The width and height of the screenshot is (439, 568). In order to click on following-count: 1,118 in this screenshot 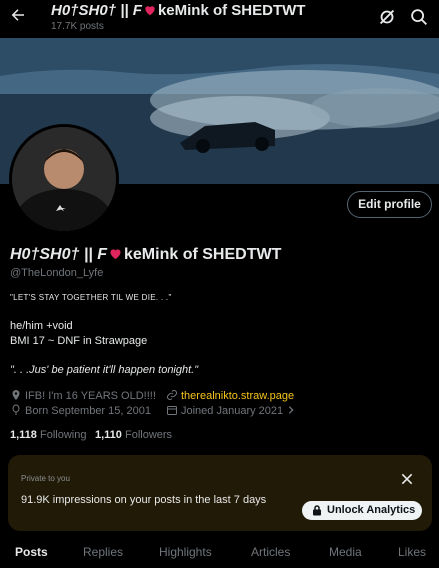, I will do `click(23, 435)`.